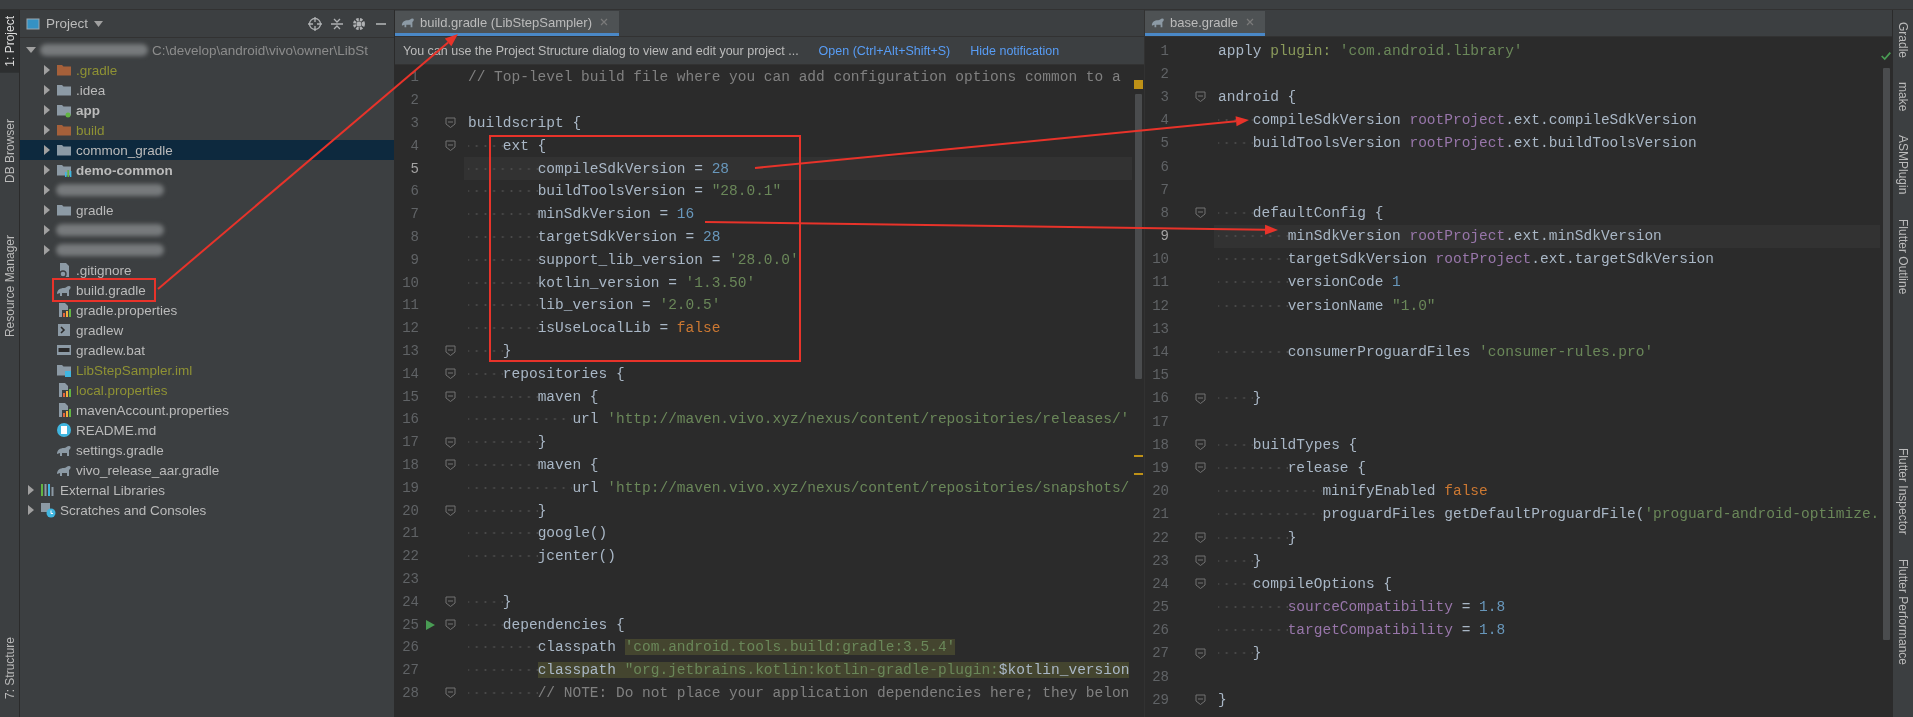  Describe the element at coordinates (1160, 514) in the screenshot. I see `line-number: 21` at that location.